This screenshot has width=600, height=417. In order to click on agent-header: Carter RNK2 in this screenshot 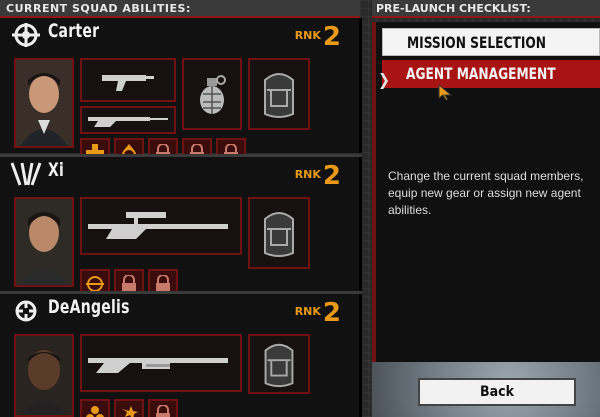, I will do `click(179, 36)`.